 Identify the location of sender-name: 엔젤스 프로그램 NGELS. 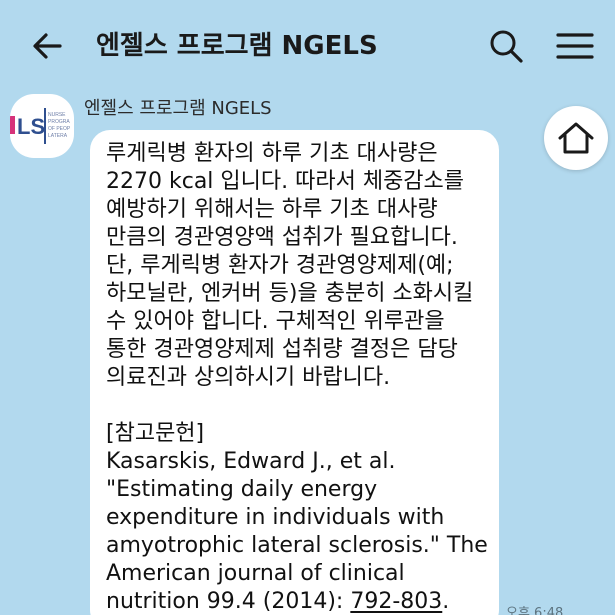
(178, 108).